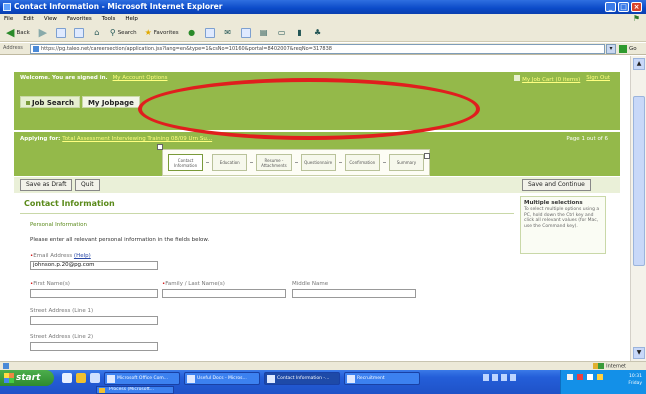 The height and width of the screenshot is (394, 646). I want to click on mail-button: ✉, so click(228, 33).